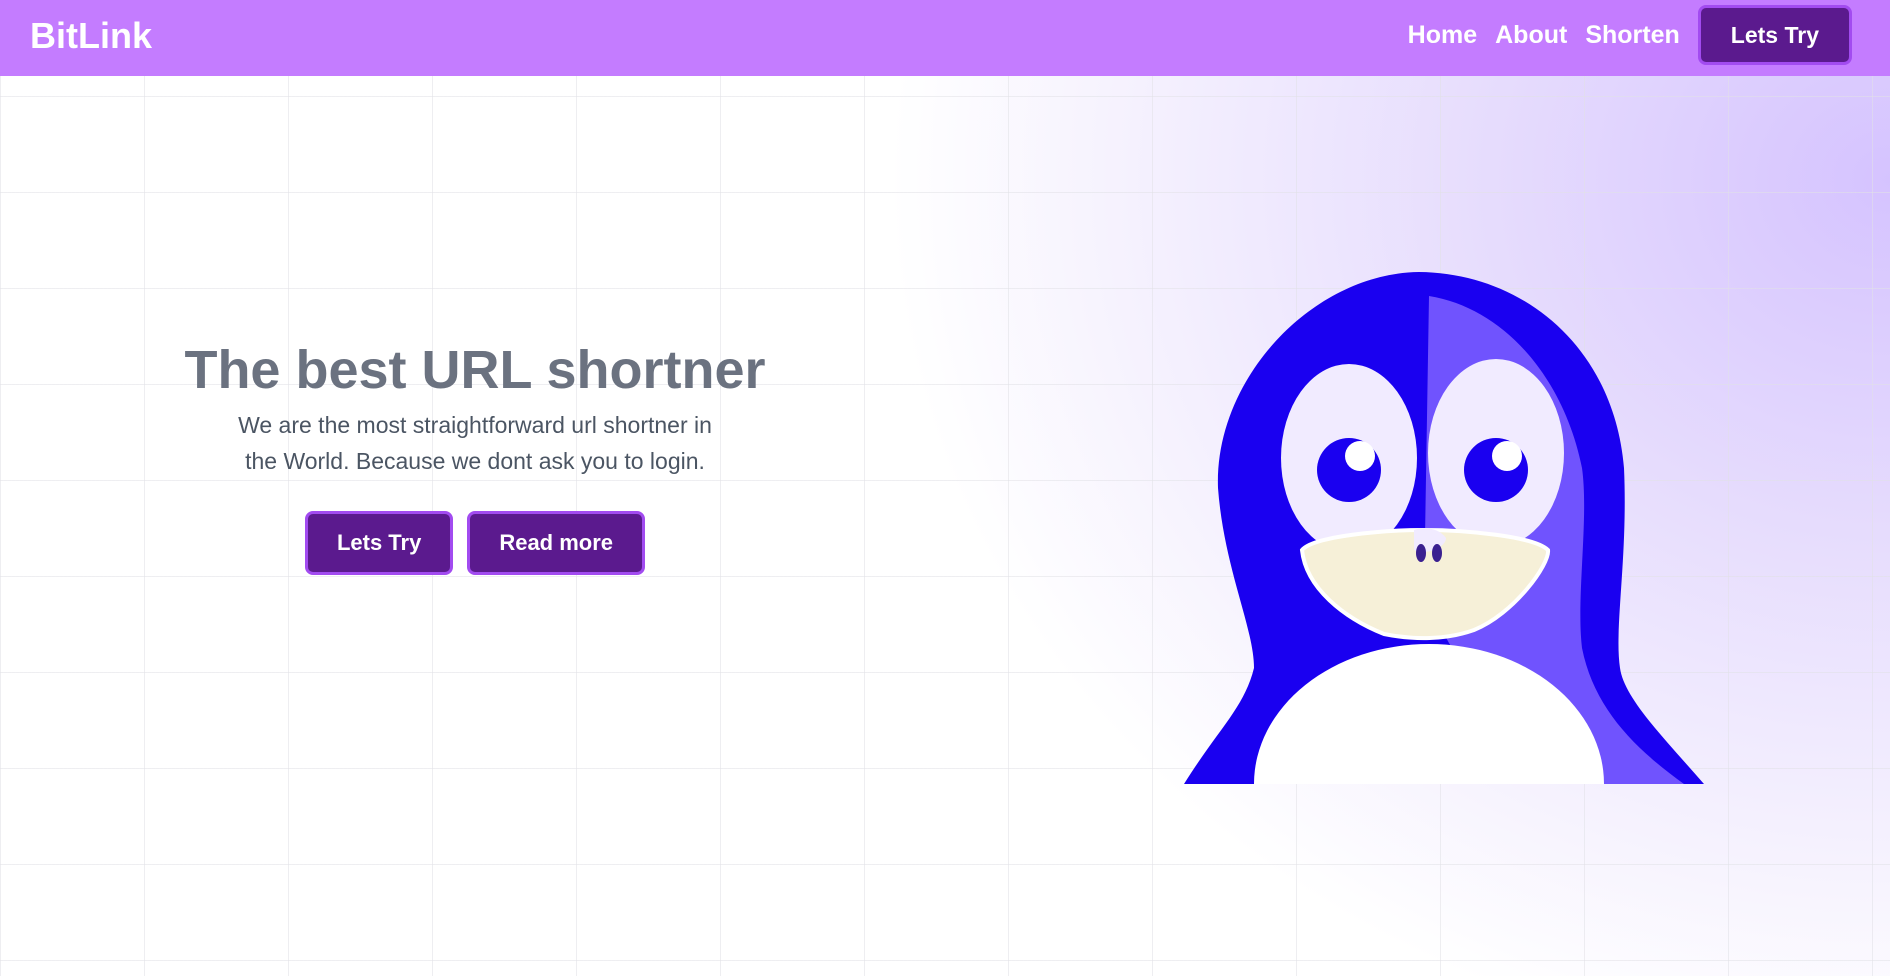 The height and width of the screenshot is (976, 1890). Describe the element at coordinates (475, 370) in the screenshot. I see `hero-title: The best URL shortner` at that location.